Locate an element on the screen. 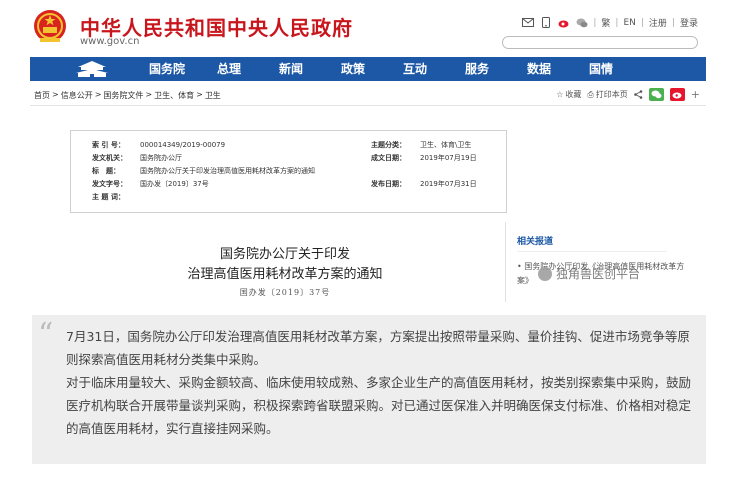 Image resolution: width=738 pixels, height=479 pixels. meta-issuer-value: 国务院办公厅 is located at coordinates (161, 158).